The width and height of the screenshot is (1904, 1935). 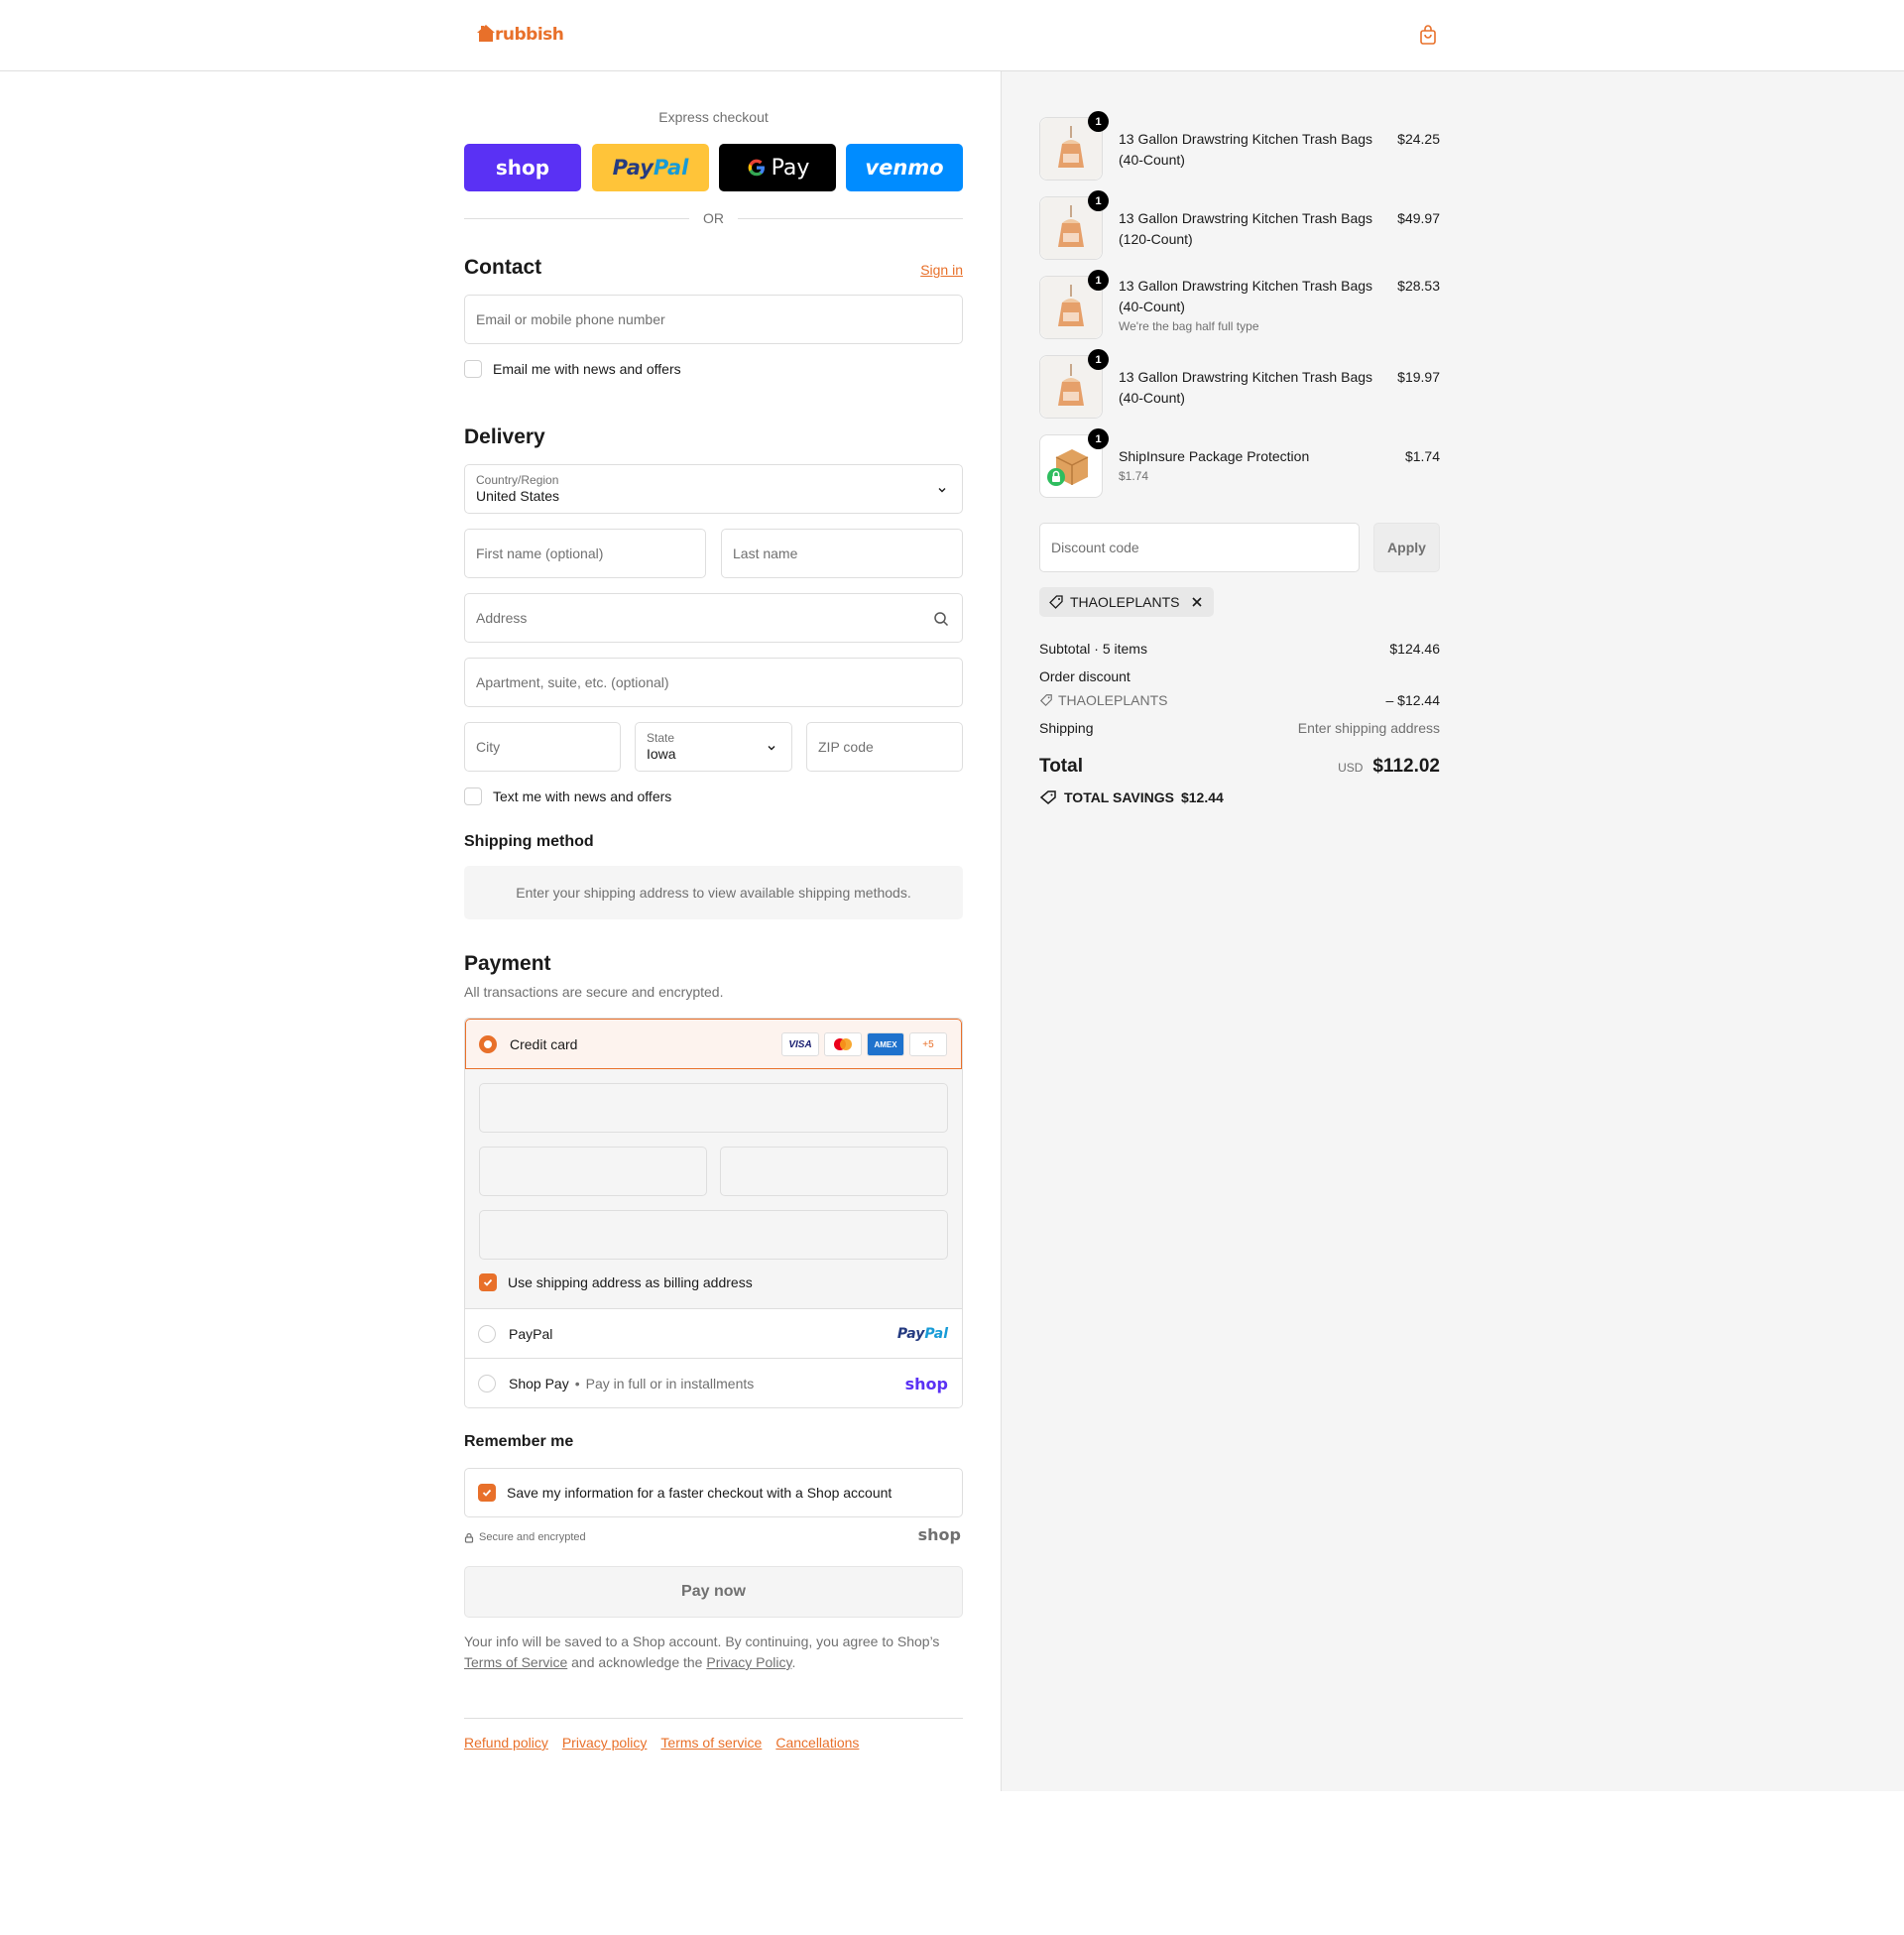 What do you see at coordinates (1197, 602) in the screenshot?
I see `close-icon` at bounding box center [1197, 602].